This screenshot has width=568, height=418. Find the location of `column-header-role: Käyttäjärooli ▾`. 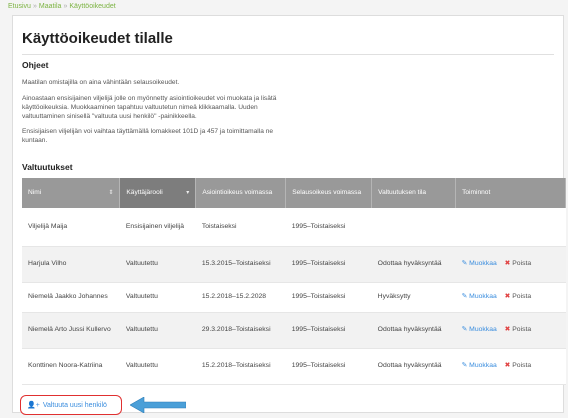

column-header-role: Käyttäjärooli ▾ is located at coordinates (158, 193).